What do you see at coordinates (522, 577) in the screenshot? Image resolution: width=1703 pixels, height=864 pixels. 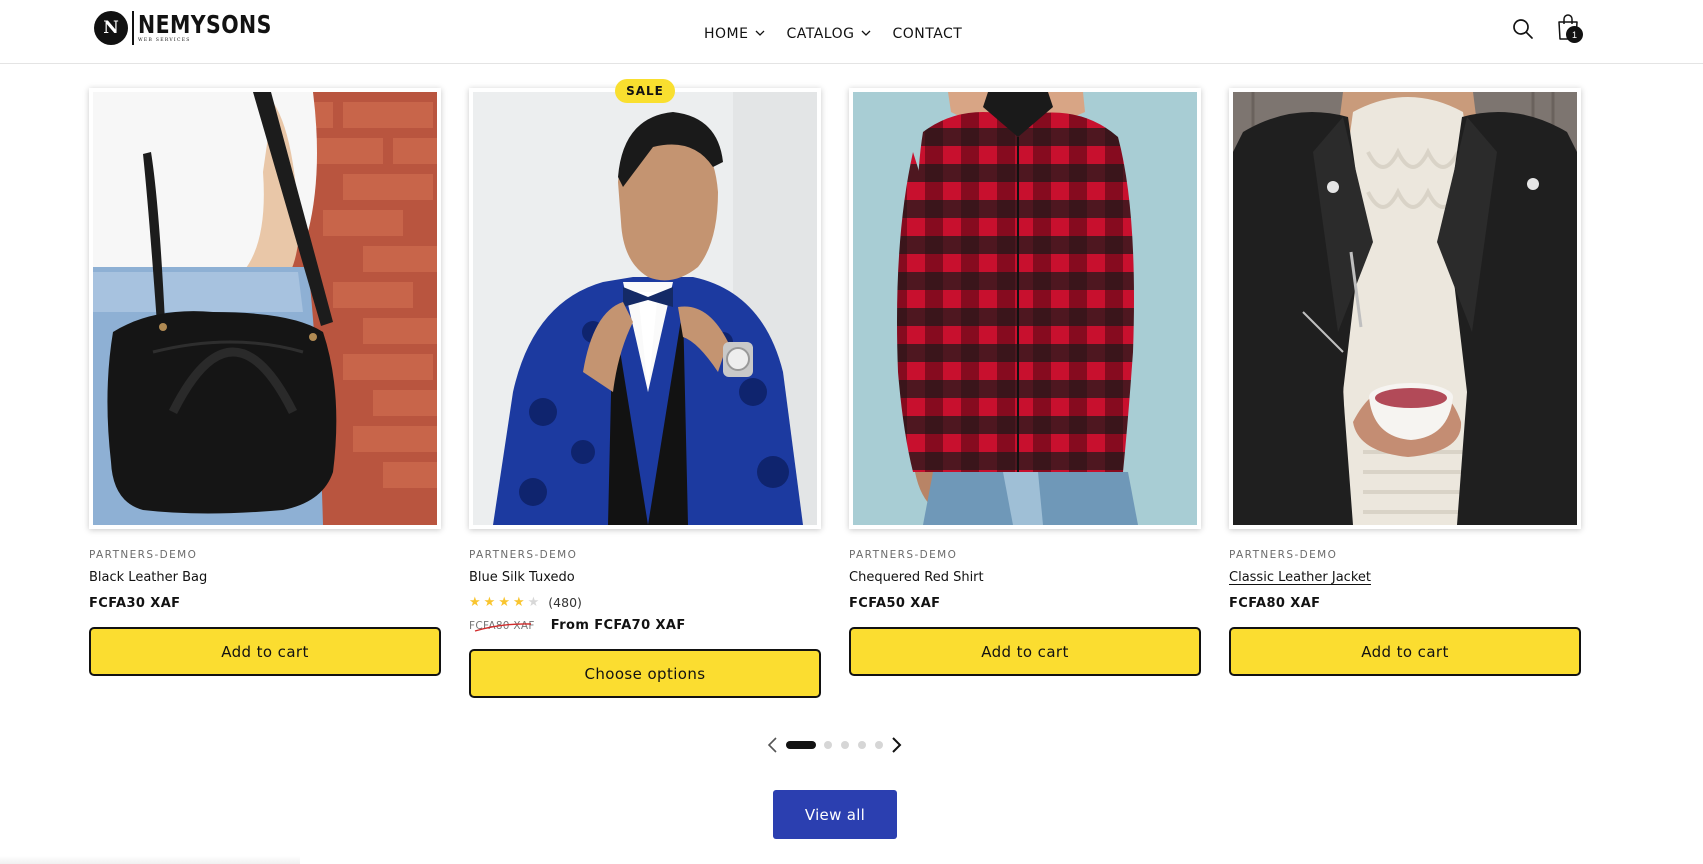 I see `product-title: Blue Silk Tuxedo` at bounding box center [522, 577].